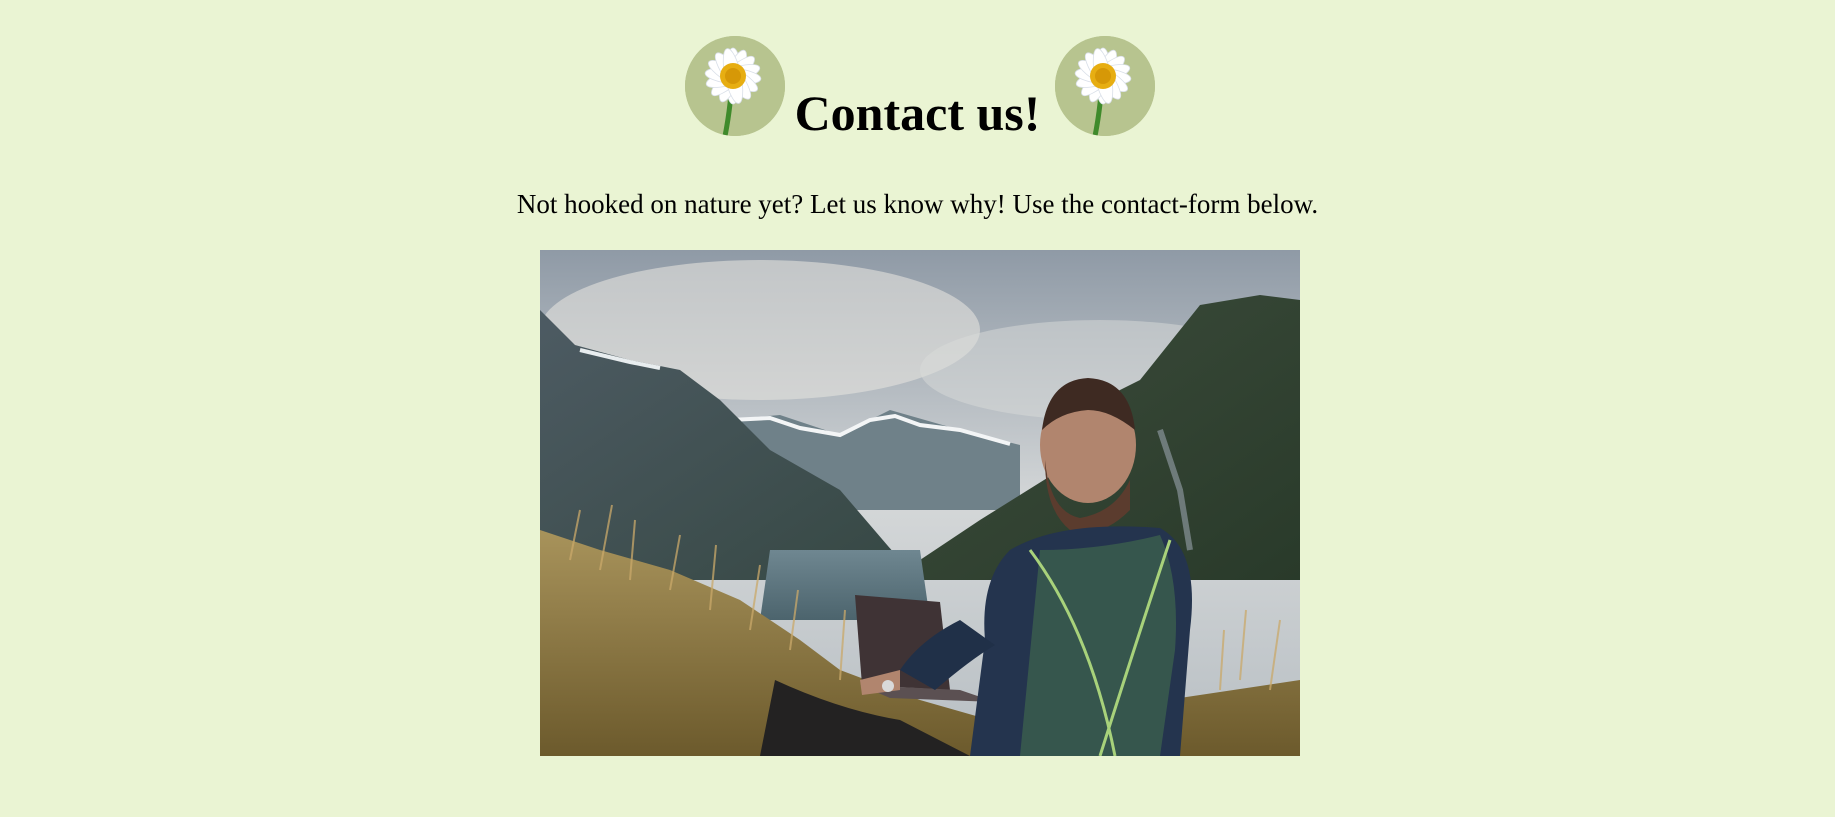 This screenshot has width=1835, height=817. I want to click on page-header: Contact us!, so click(917, 91).